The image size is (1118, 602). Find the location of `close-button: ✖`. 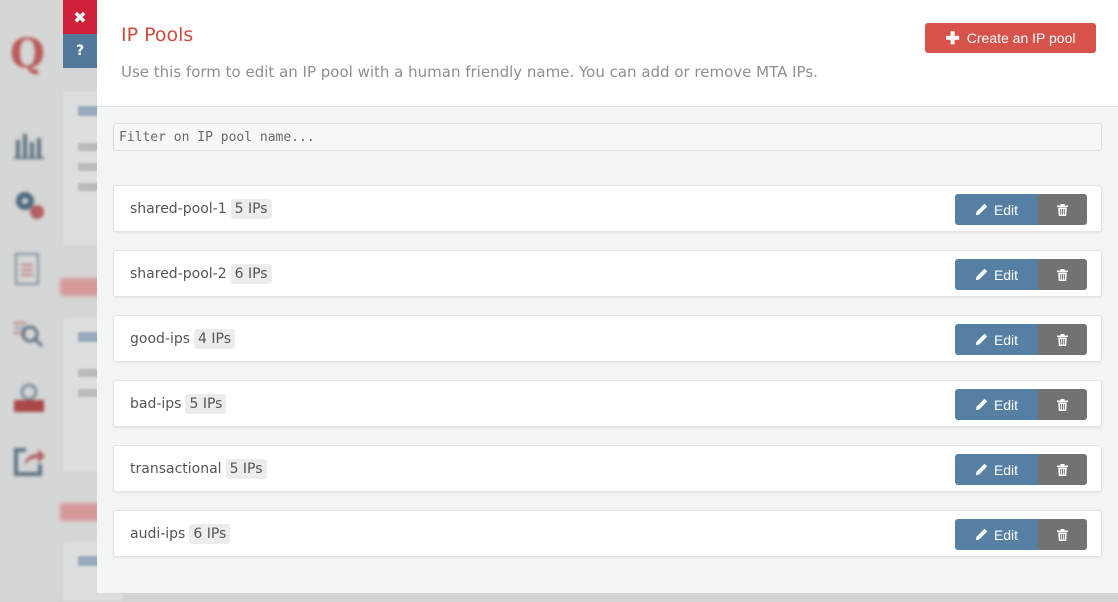

close-button: ✖ is located at coordinates (80, 17).